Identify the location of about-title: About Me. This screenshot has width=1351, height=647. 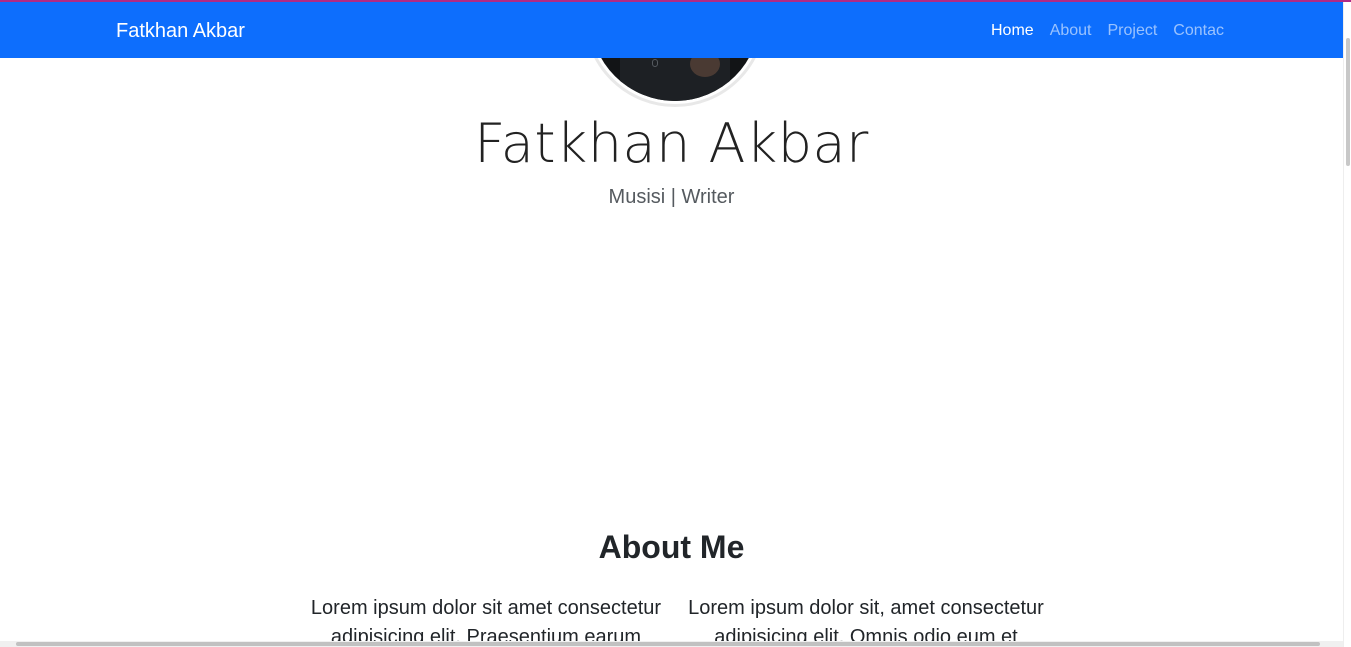
(671, 547).